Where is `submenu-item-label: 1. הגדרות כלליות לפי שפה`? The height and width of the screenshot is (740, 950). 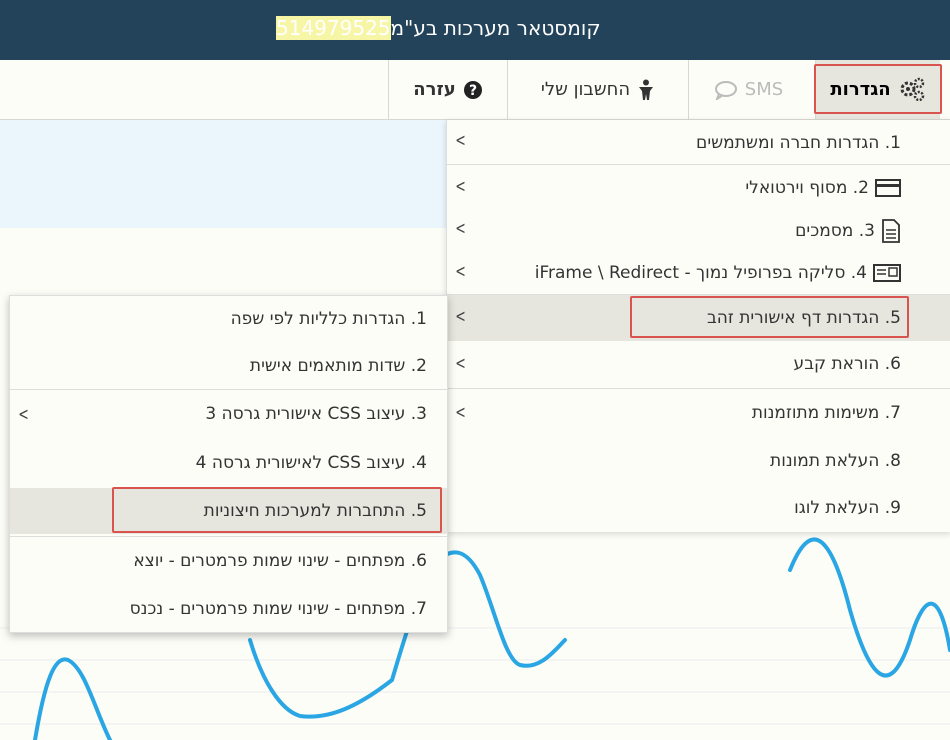
submenu-item-label: 1. הגדרות כלליות לפי שפה is located at coordinates (328, 319).